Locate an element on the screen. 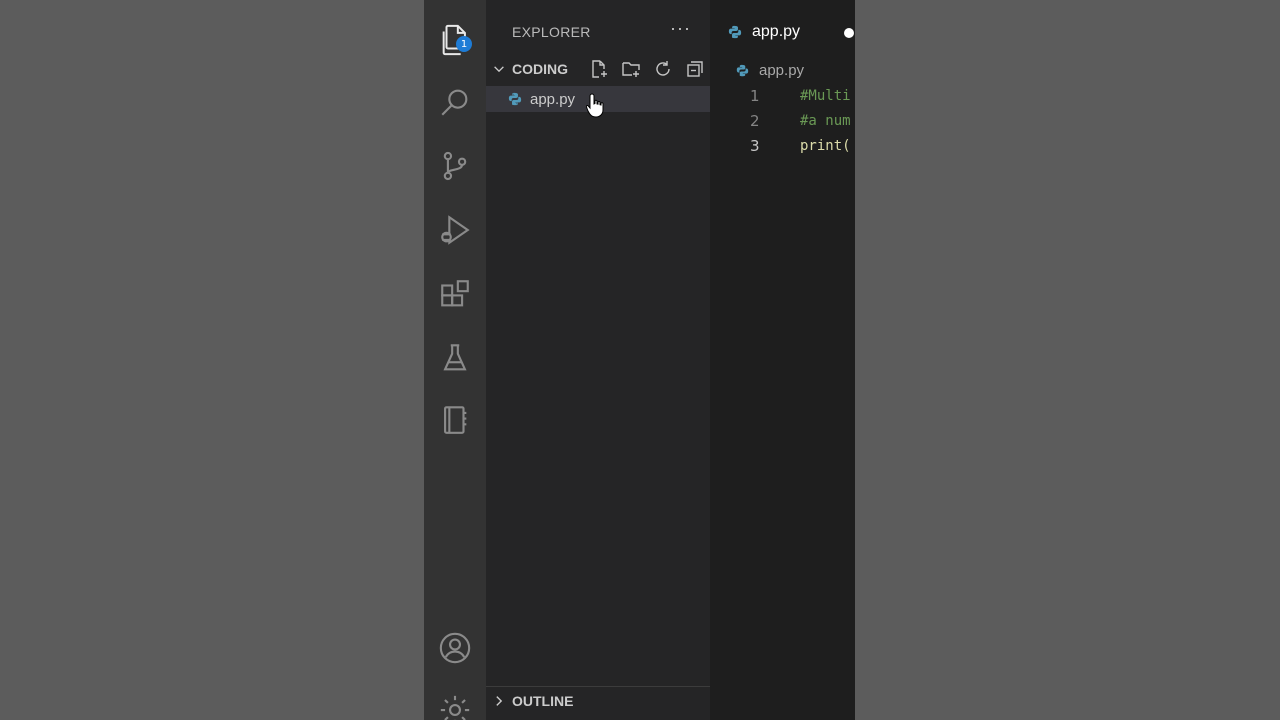 This screenshot has width=1280, height=720. activity-search is located at coordinates (455, 102).